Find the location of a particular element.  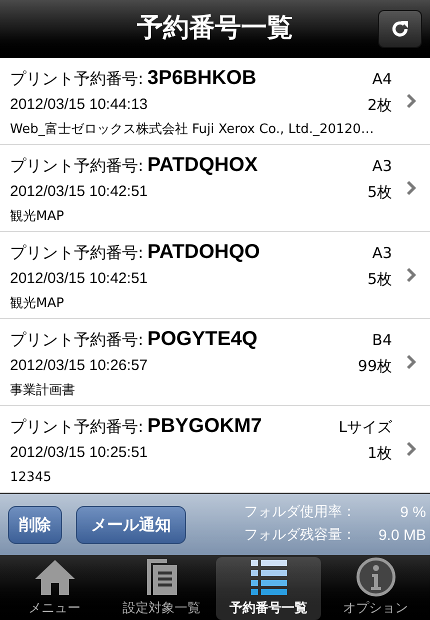

reservation-code: PBYGOKM7 is located at coordinates (204, 426).